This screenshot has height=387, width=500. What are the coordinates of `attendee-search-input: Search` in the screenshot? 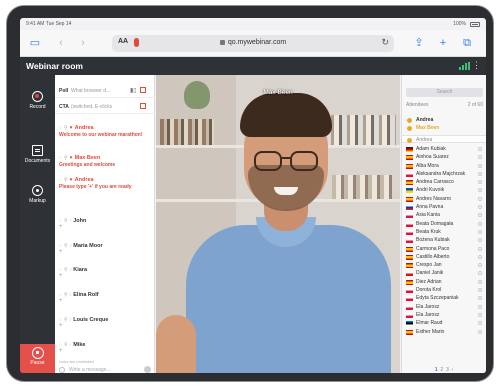 It's located at (444, 92).